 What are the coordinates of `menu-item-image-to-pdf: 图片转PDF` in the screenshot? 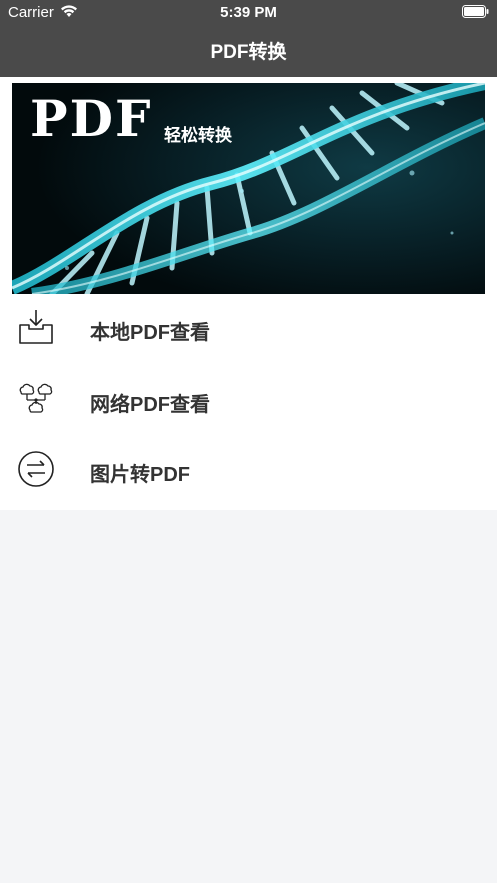 It's located at (248, 472).